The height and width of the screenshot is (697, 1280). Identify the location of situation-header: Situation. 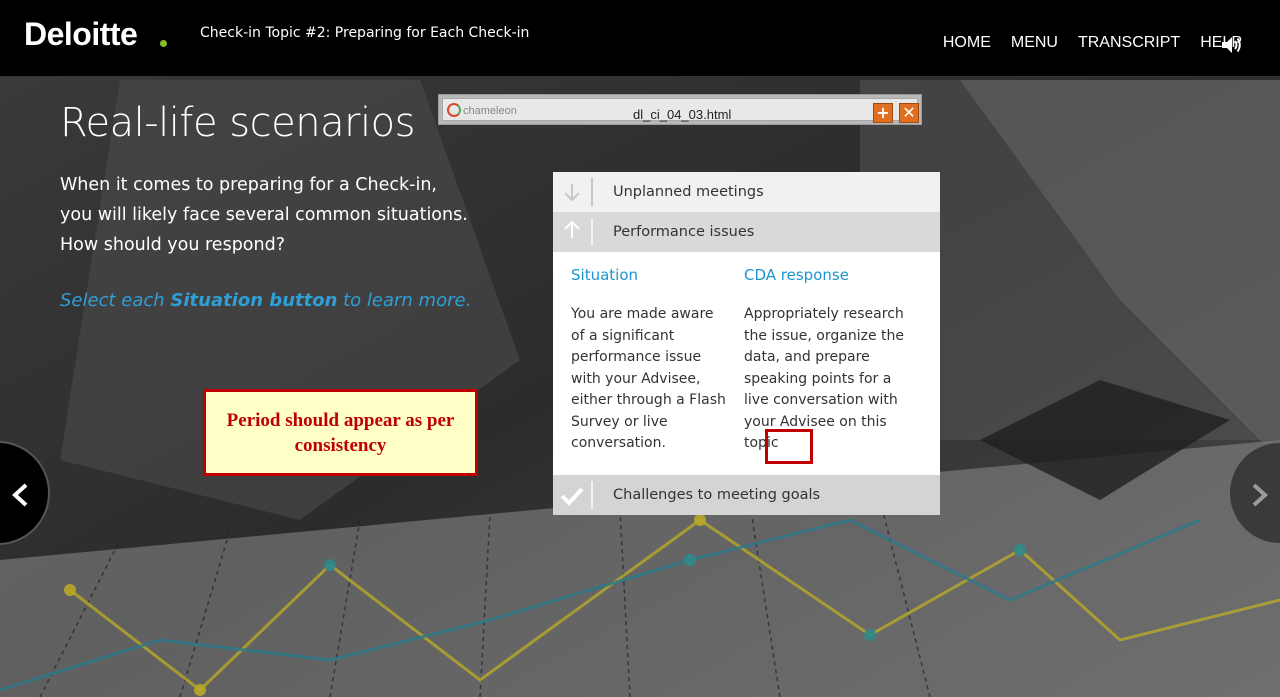
(605, 275).